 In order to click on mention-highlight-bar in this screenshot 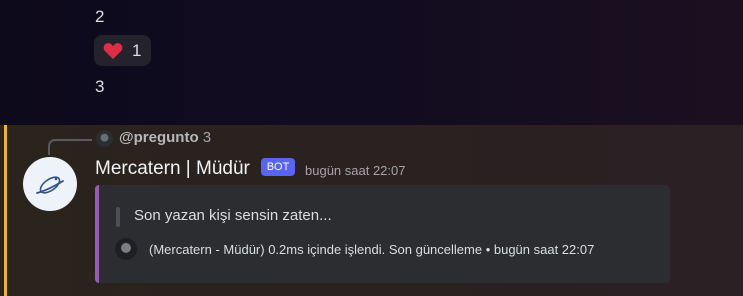, I will do `click(5, 210)`.